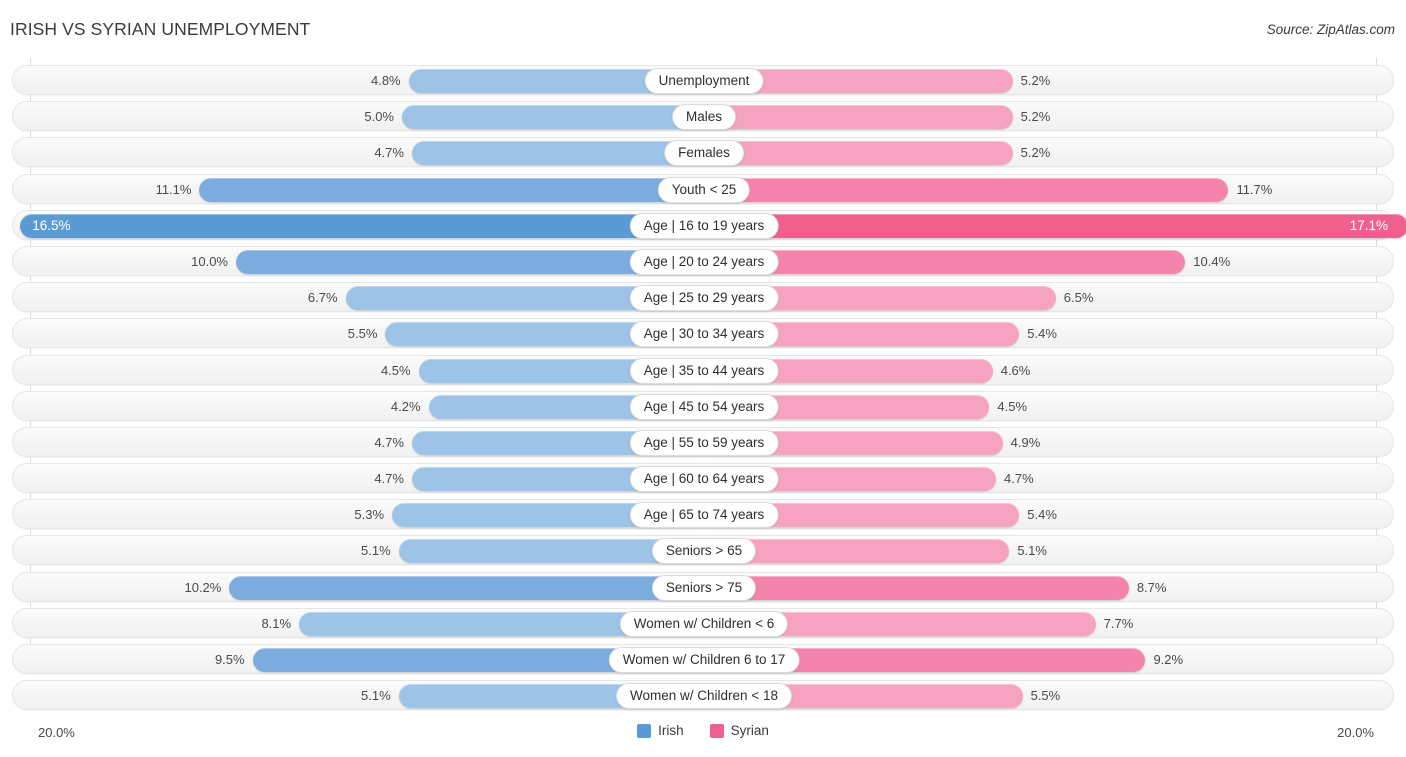 The width and height of the screenshot is (1406, 757). I want to click on bar-row: 6.7% 6.5% Age | 25 to 29 years, so click(703, 297).